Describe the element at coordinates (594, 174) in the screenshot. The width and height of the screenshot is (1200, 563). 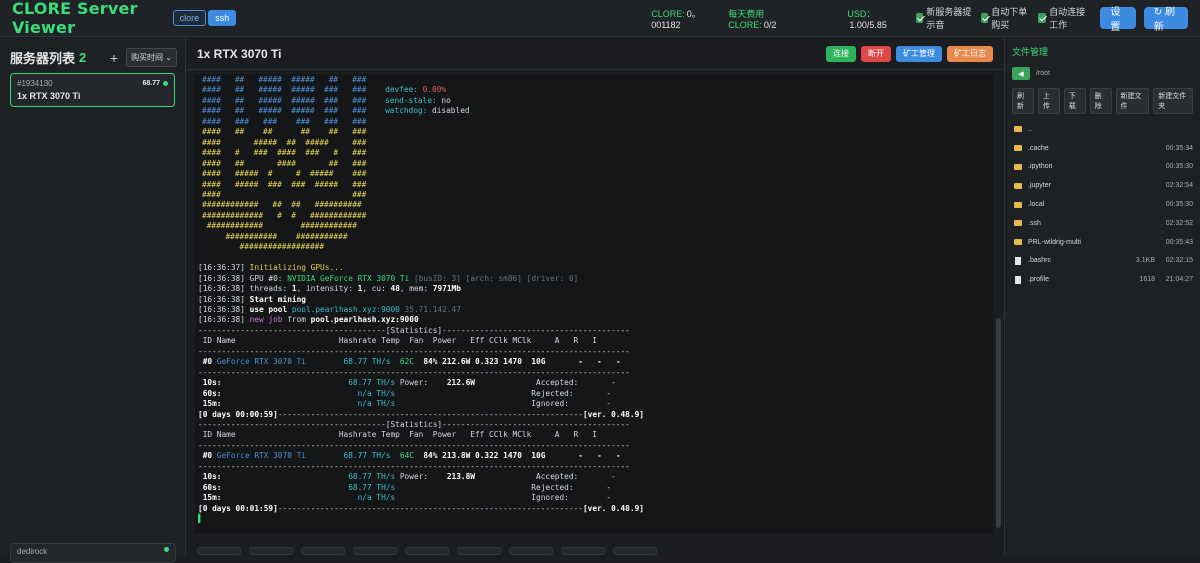
I see `terminal-line: #### ##### # # ##### ###` at that location.